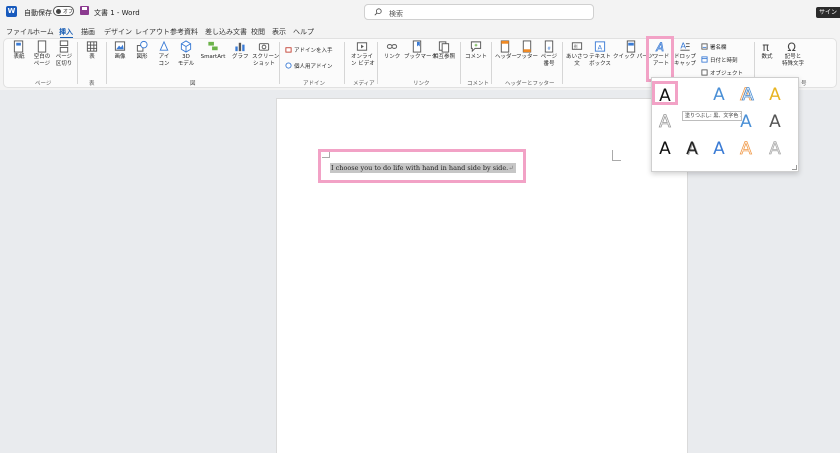 The width and height of the screenshot is (840, 453). What do you see at coordinates (66, 32) in the screenshot?
I see `tab-insert: 挿入` at bounding box center [66, 32].